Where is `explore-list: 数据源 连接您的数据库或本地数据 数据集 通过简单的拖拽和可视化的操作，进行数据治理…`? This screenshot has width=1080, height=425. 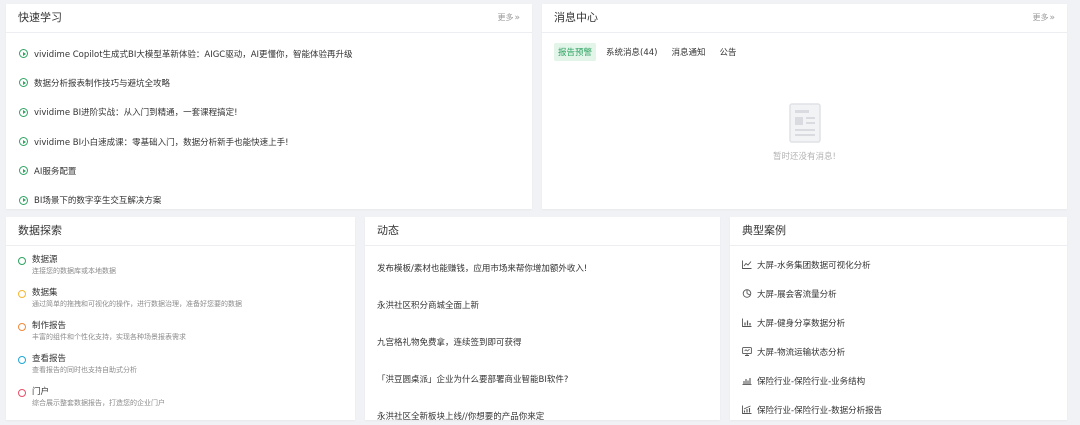
explore-list: 数据源 连接您的数据库或本地数据 数据集 通过简单的拖拽和可视化的操作，进行数据治理… is located at coordinates (180, 333).